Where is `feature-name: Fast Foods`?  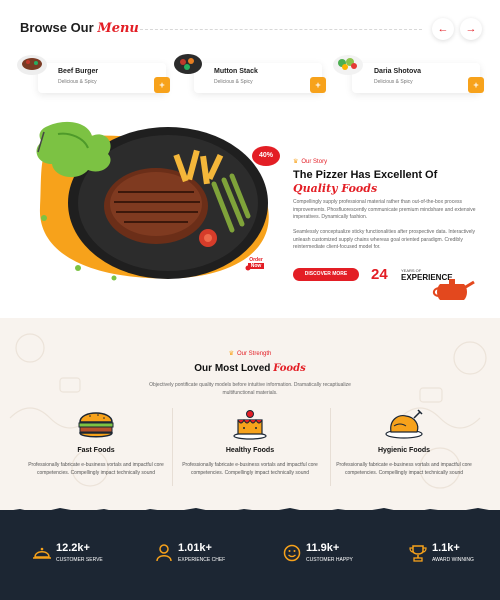
feature-name: Fast Foods is located at coordinates (96, 450).